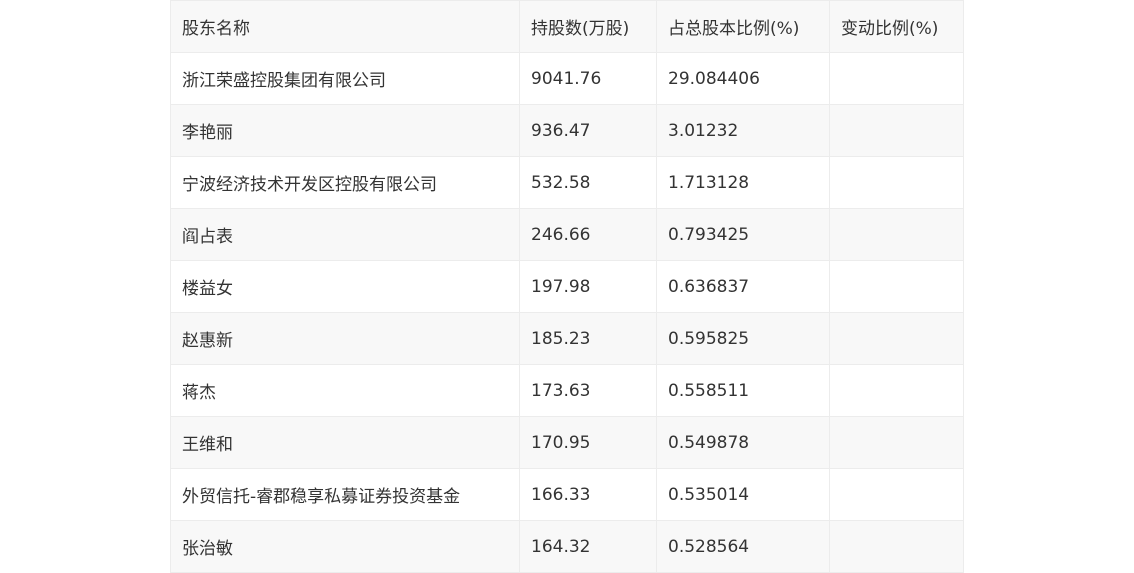 This screenshot has height=573, width=1134. What do you see at coordinates (743, 338) in the screenshot?
I see `cell-share-ratio: 0.595825` at bounding box center [743, 338].